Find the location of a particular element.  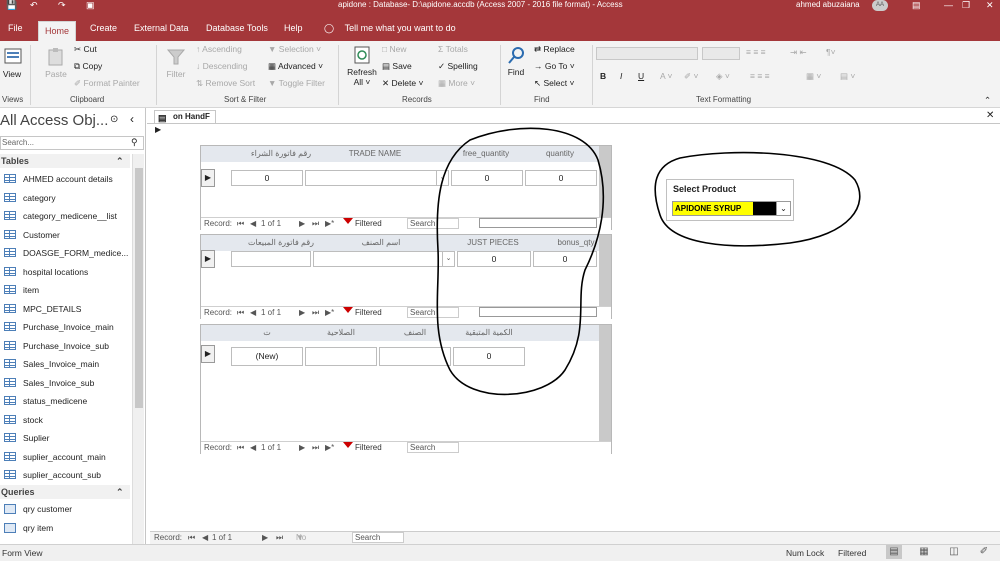

document-tab: ▤ on HandF is located at coordinates (185, 116).